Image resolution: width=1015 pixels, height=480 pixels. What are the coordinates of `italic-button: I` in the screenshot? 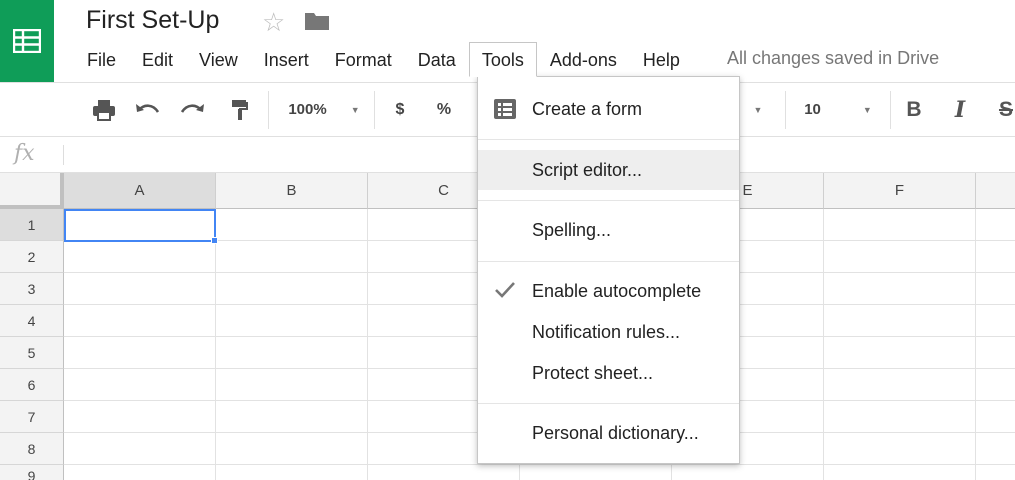 It's located at (960, 109).